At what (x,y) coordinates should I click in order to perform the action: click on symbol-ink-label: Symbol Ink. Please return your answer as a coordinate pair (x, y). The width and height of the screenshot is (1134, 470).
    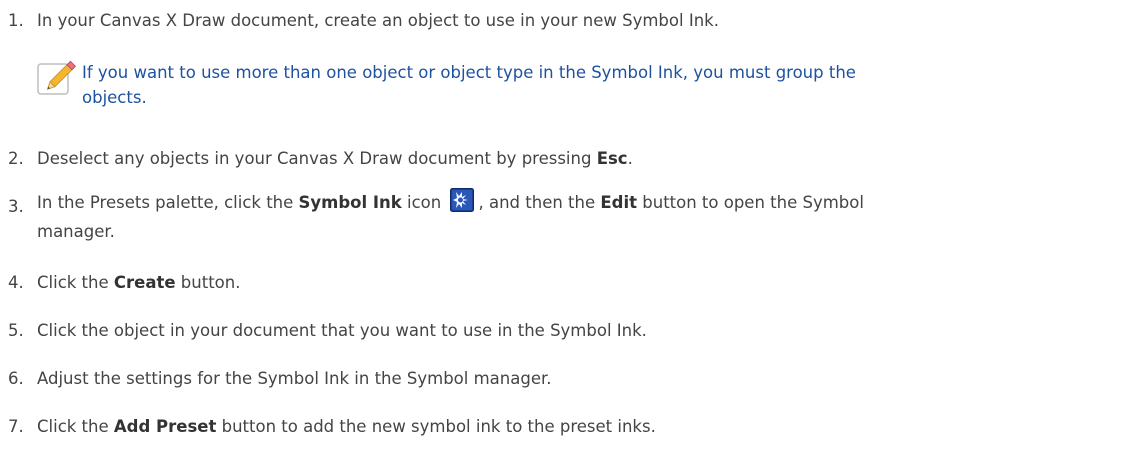
    Looking at the image, I should click on (350, 202).